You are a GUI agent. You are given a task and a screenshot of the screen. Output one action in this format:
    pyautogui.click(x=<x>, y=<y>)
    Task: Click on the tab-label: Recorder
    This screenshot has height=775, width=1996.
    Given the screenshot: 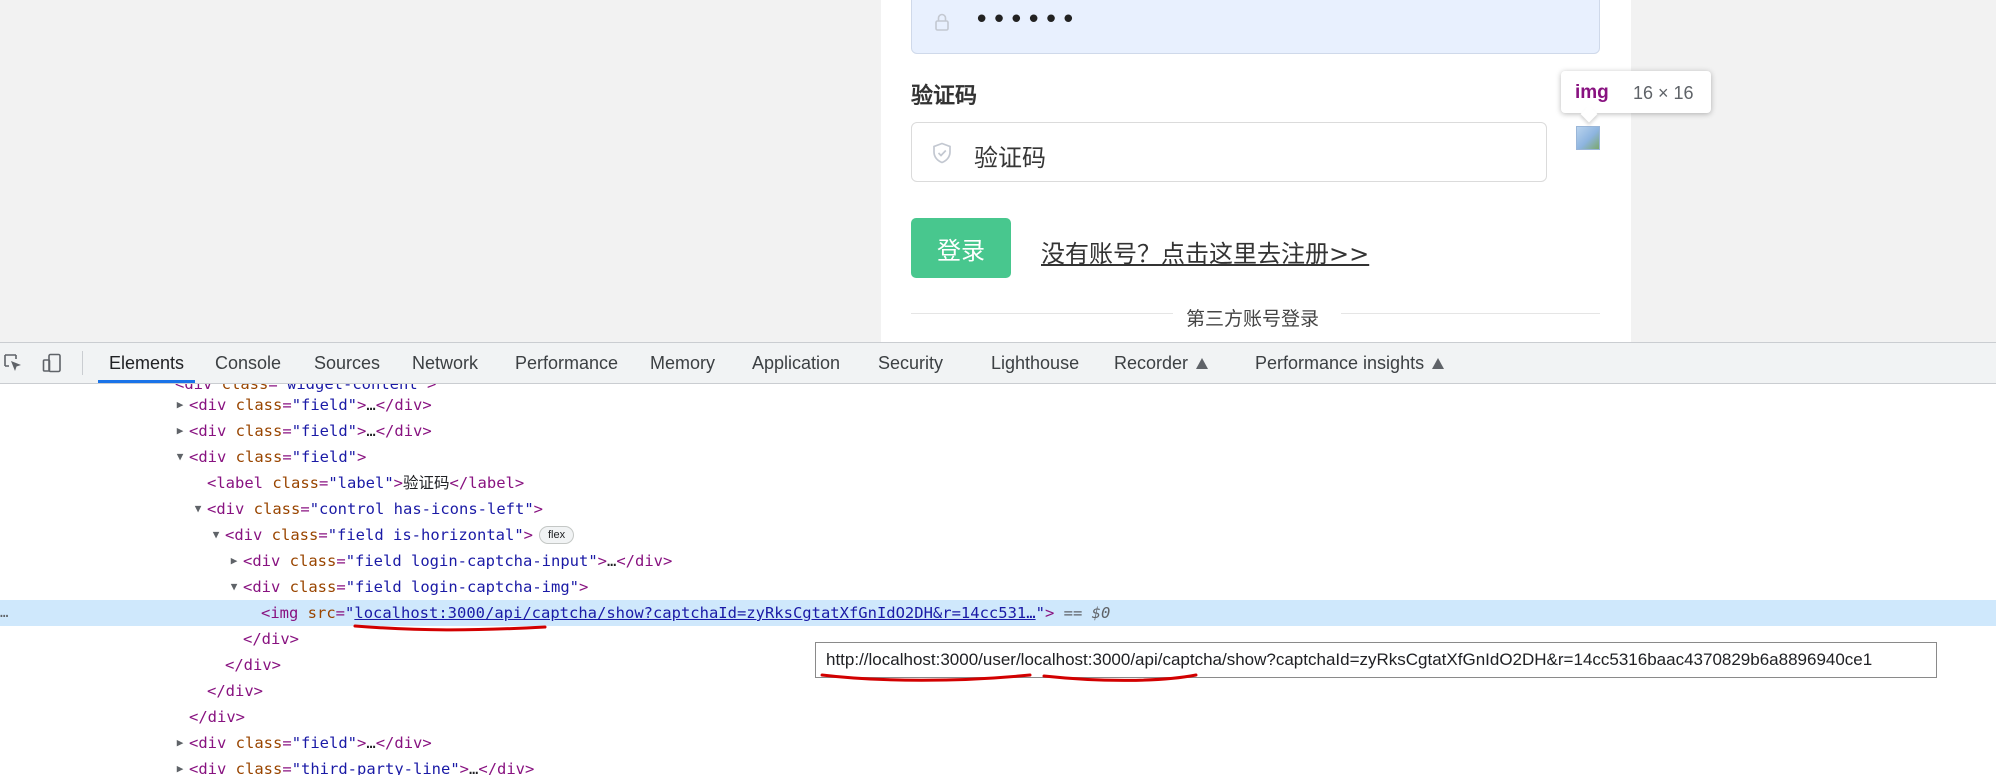 What is the action you would take?
    pyautogui.click(x=1151, y=363)
    